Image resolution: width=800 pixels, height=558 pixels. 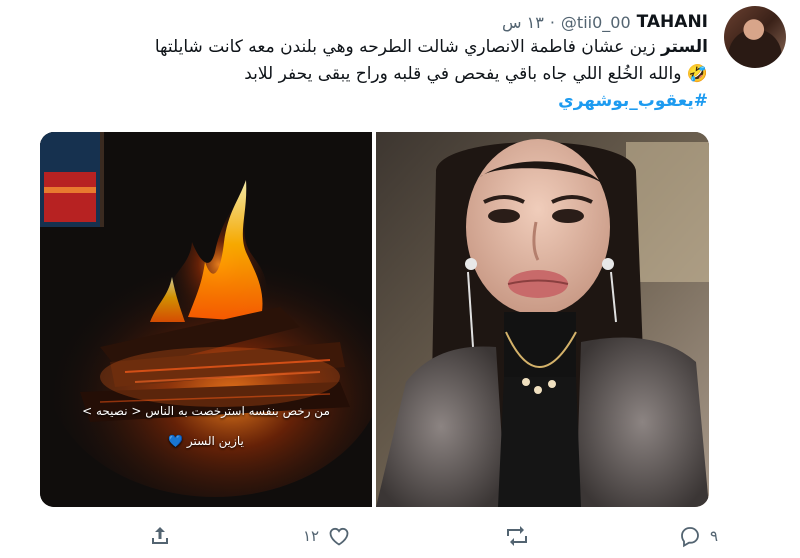 I want to click on share-icon, so click(x=160, y=535).